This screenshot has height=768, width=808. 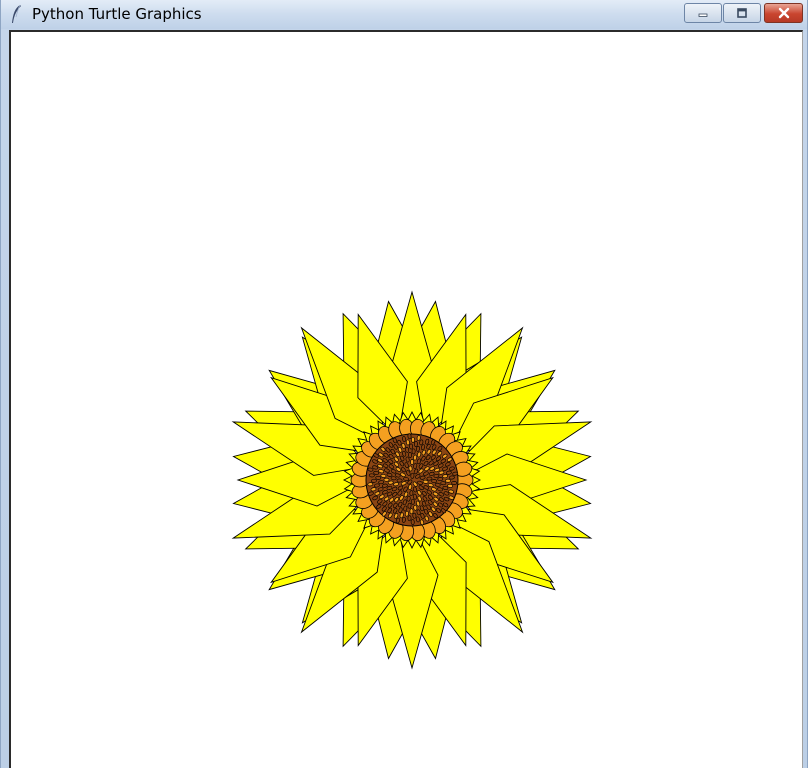 I want to click on close-icon, so click(x=783, y=13).